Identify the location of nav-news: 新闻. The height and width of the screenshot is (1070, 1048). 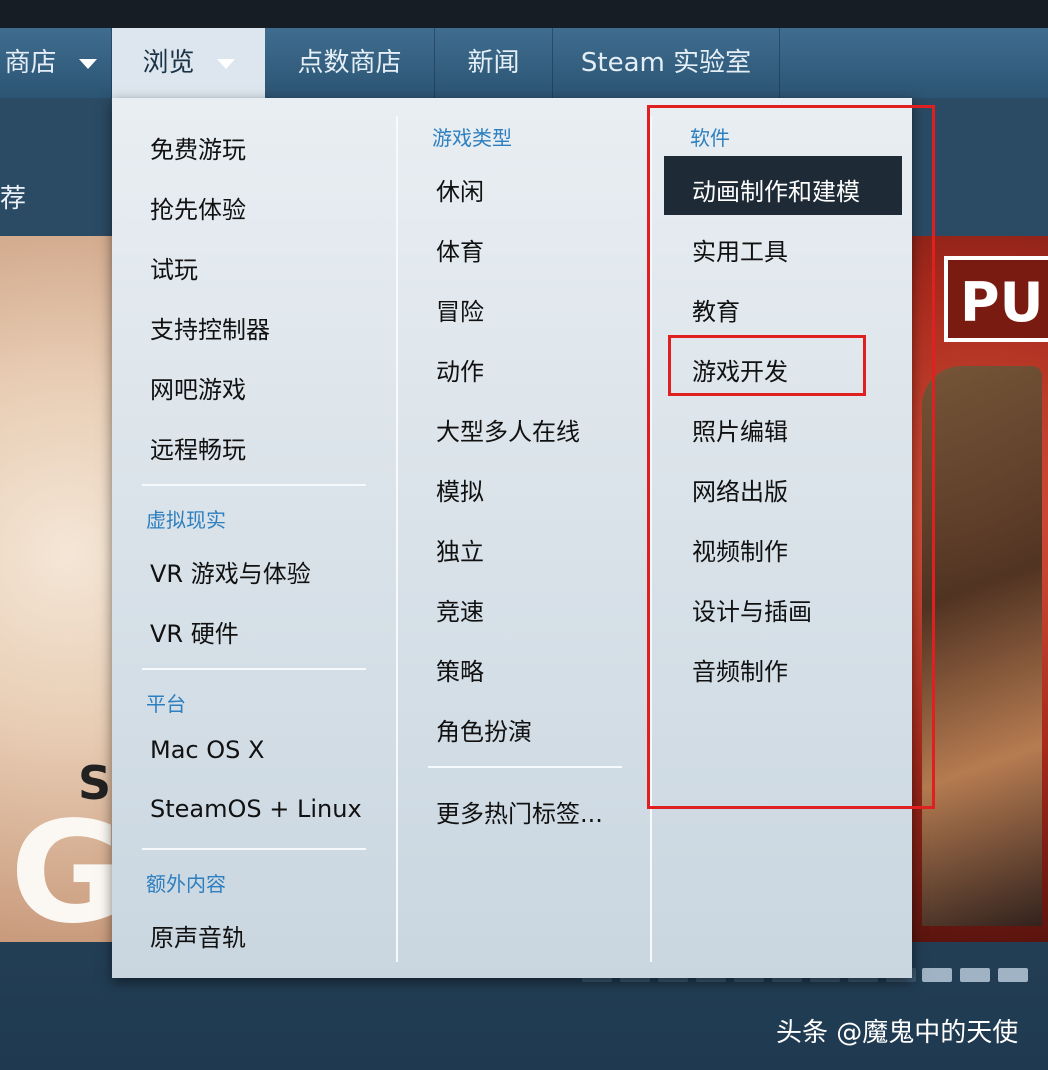
(494, 63).